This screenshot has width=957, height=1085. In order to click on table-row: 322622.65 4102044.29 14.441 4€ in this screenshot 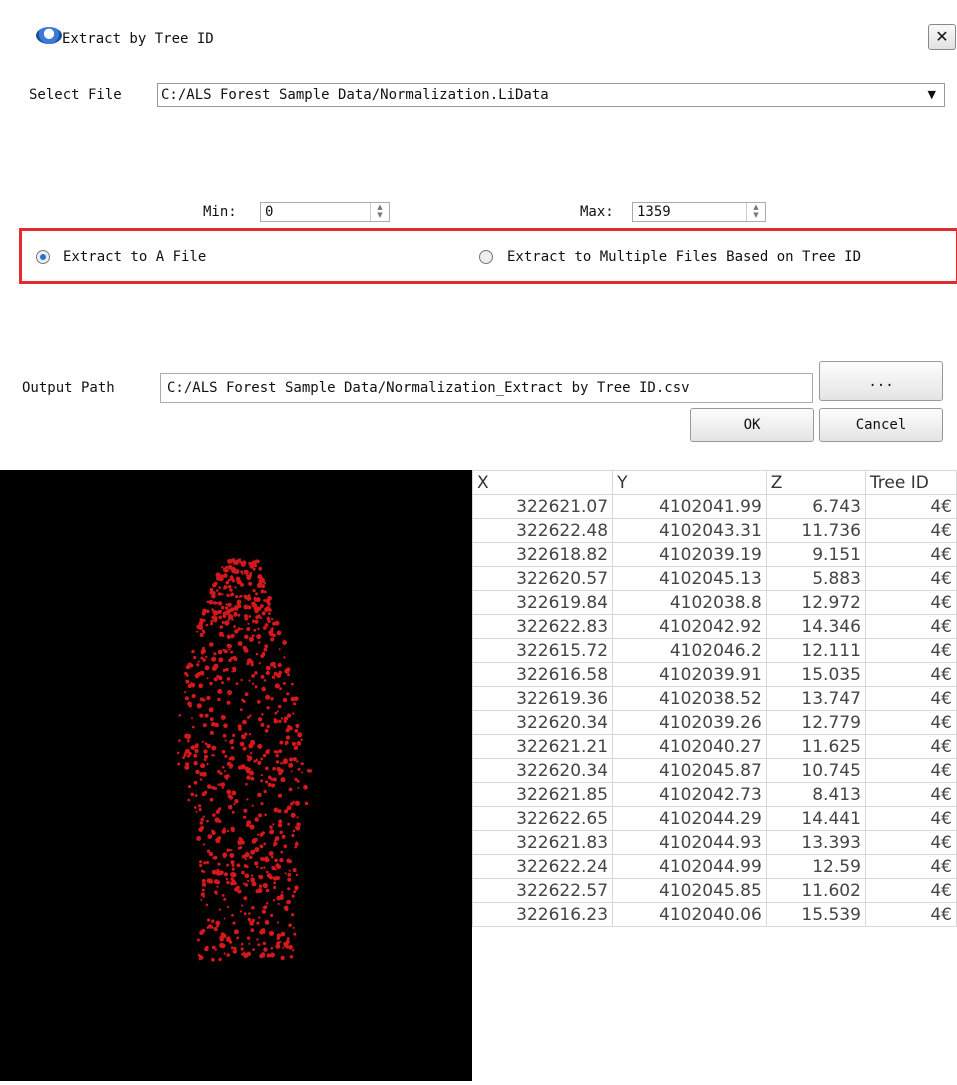, I will do `click(714, 818)`.